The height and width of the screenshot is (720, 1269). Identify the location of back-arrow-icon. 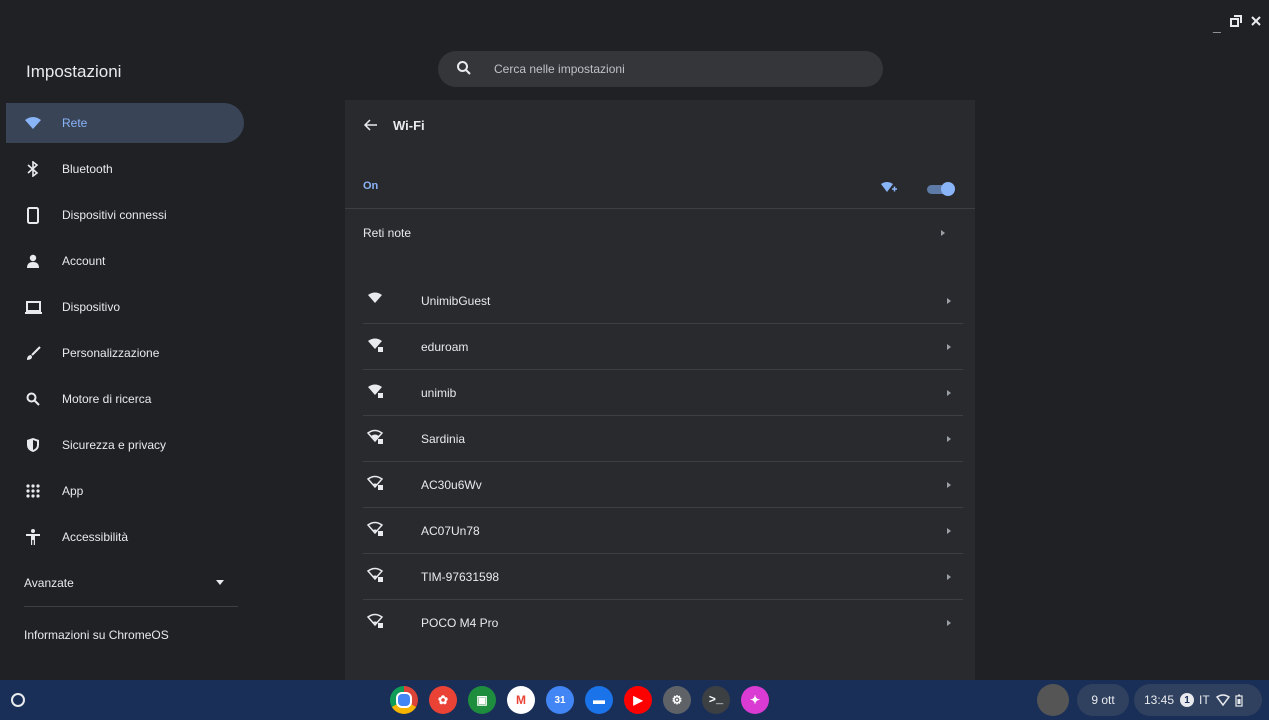
(371, 125).